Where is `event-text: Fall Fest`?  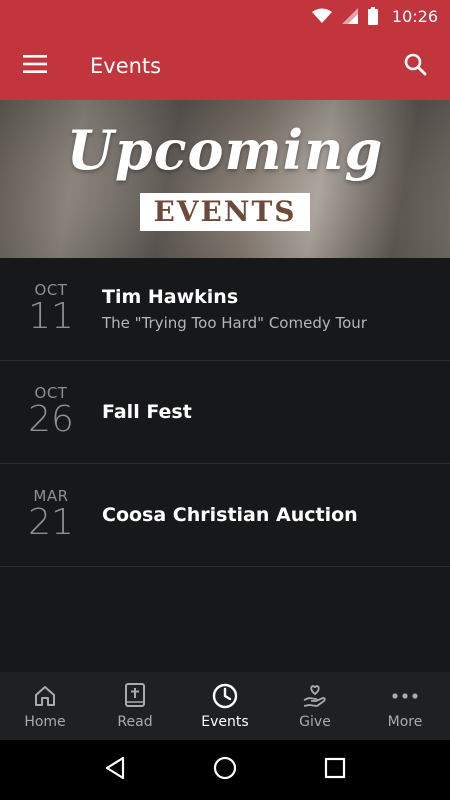 event-text: Fall Fest is located at coordinates (276, 412).